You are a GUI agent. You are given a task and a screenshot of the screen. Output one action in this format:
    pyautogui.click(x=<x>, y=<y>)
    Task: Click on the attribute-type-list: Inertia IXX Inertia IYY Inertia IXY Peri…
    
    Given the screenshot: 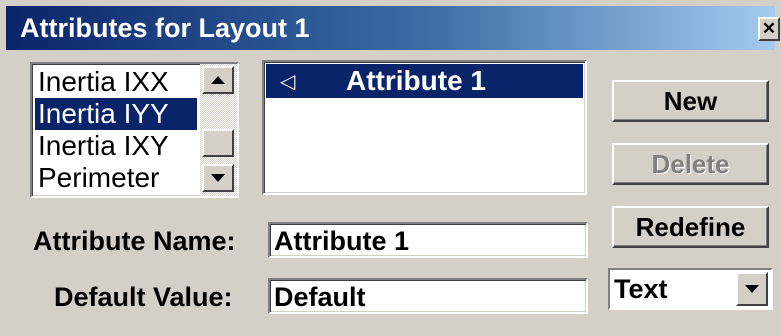 What is the action you would take?
    pyautogui.click(x=134, y=130)
    